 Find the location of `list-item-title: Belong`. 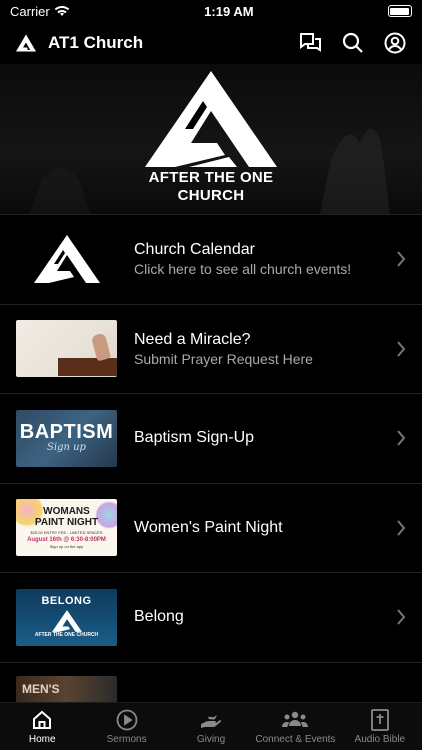

list-item-title: Belong is located at coordinates (159, 617).